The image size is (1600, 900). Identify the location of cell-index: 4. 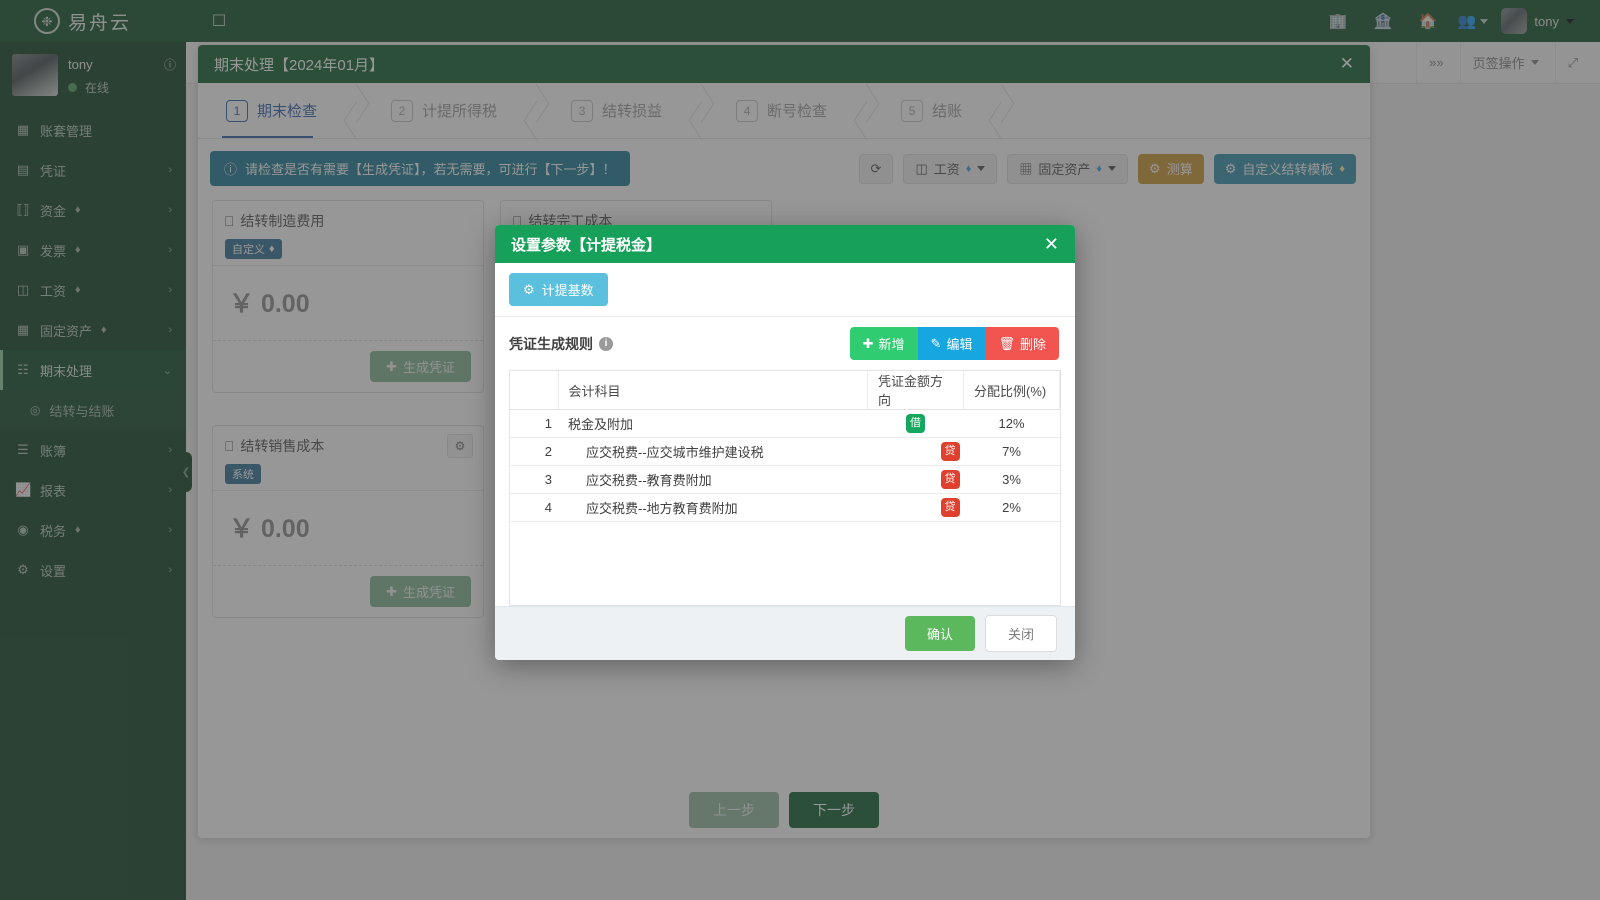
(534, 507).